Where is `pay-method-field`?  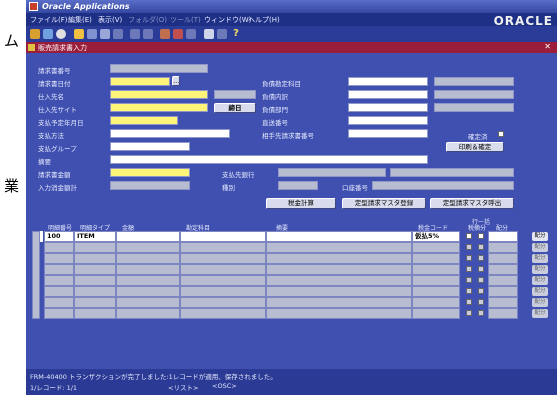 pay-method-field is located at coordinates (170, 133).